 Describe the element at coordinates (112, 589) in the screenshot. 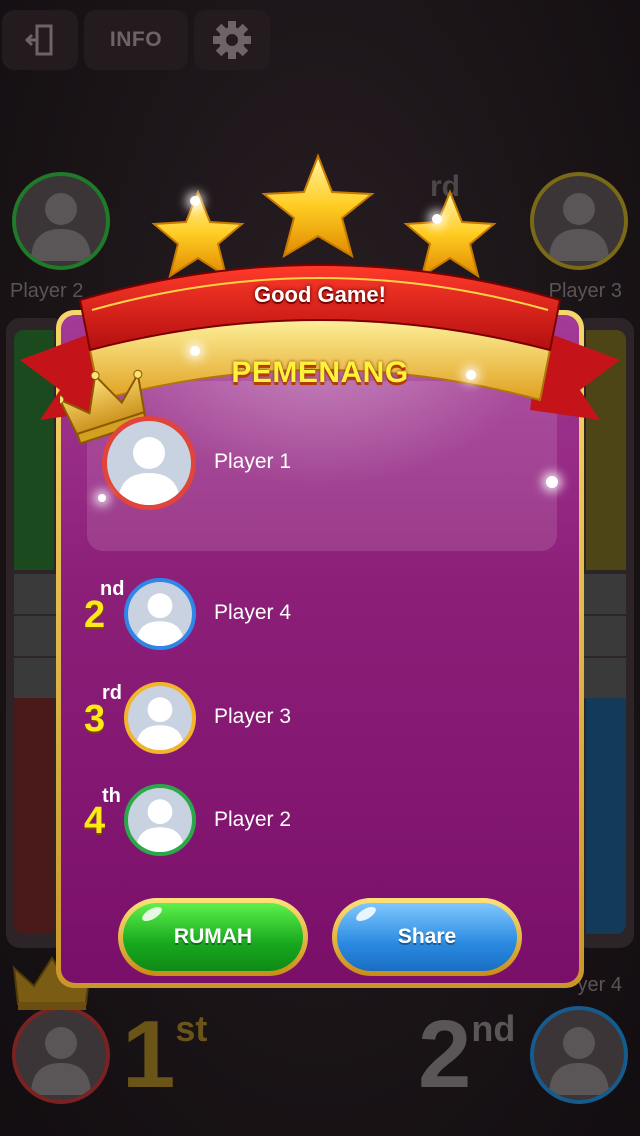

I see `rank-2-suffix: nd` at that location.